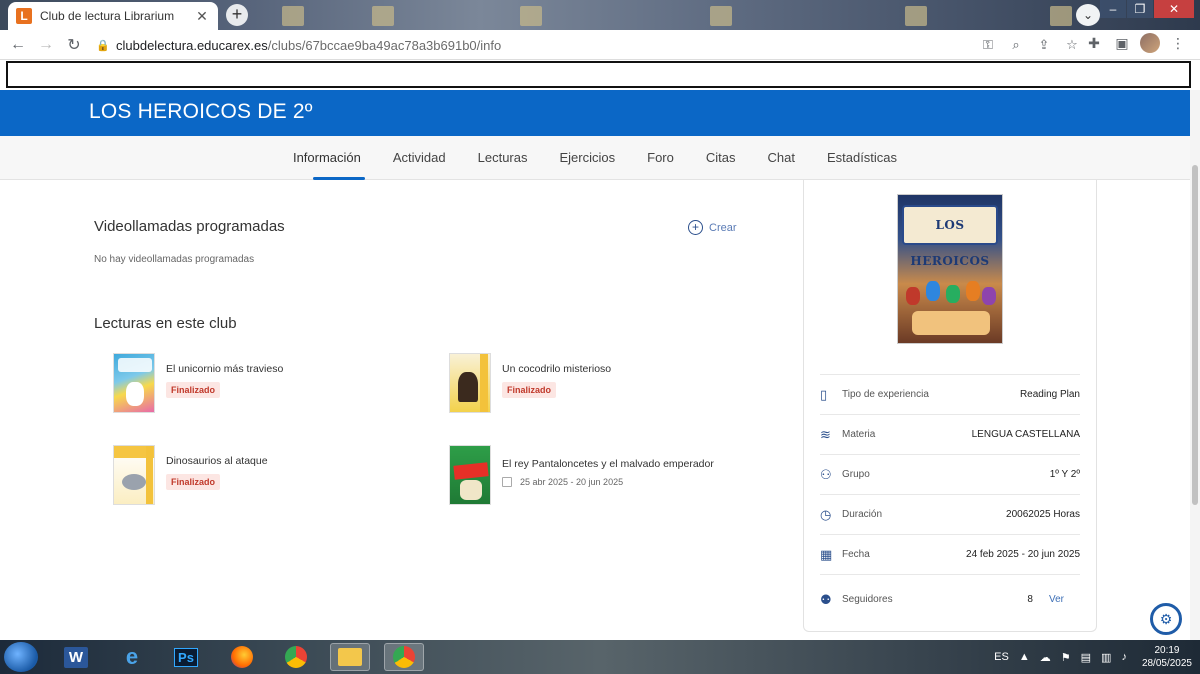 The width and height of the screenshot is (1200, 674). Describe the element at coordinates (46, 45) in the screenshot. I see `forward-arrow-icon: →` at that location.